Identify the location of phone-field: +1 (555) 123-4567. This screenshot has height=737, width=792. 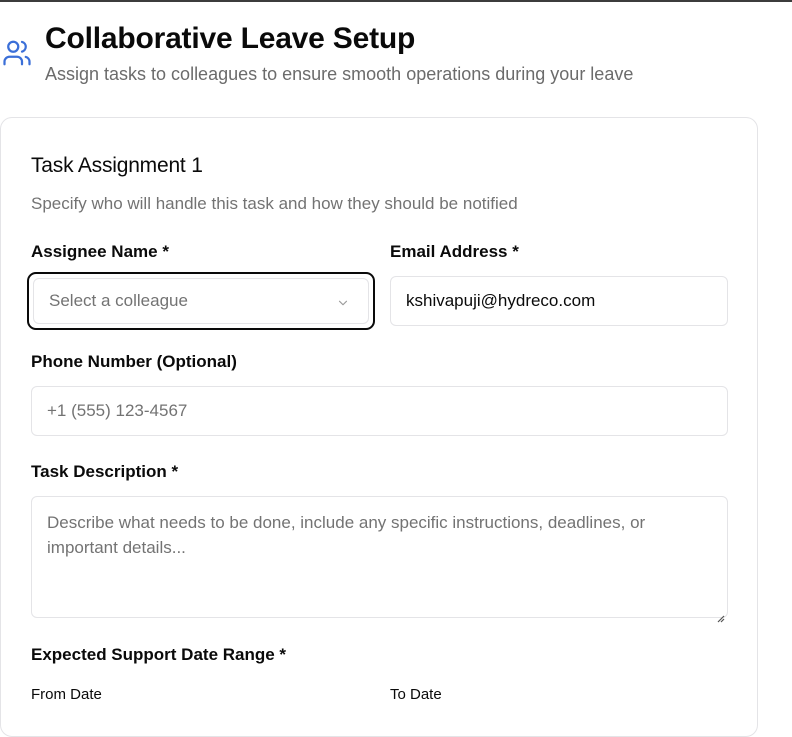
(379, 411).